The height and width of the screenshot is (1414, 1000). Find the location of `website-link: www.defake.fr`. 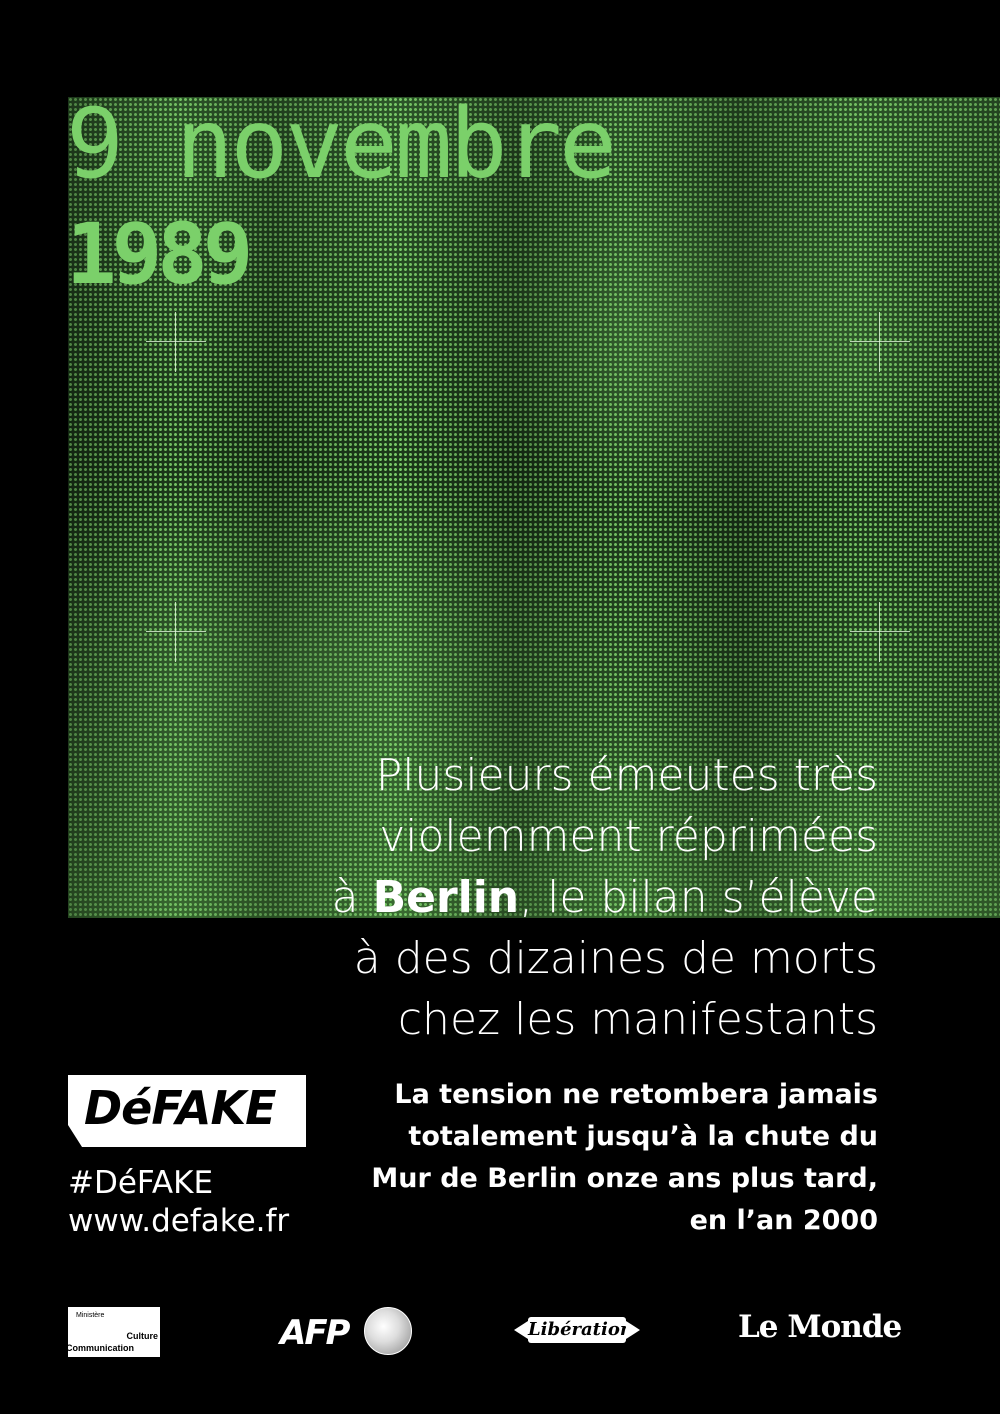

website-link: www.defake.fr is located at coordinates (178, 1221).